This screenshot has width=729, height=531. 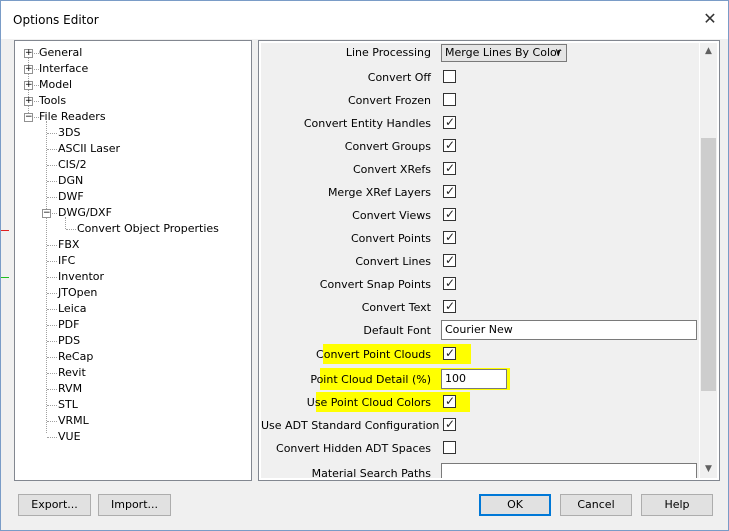 I want to click on convert-point-clouds-label: Convert Point Clouds, so click(x=373, y=354).